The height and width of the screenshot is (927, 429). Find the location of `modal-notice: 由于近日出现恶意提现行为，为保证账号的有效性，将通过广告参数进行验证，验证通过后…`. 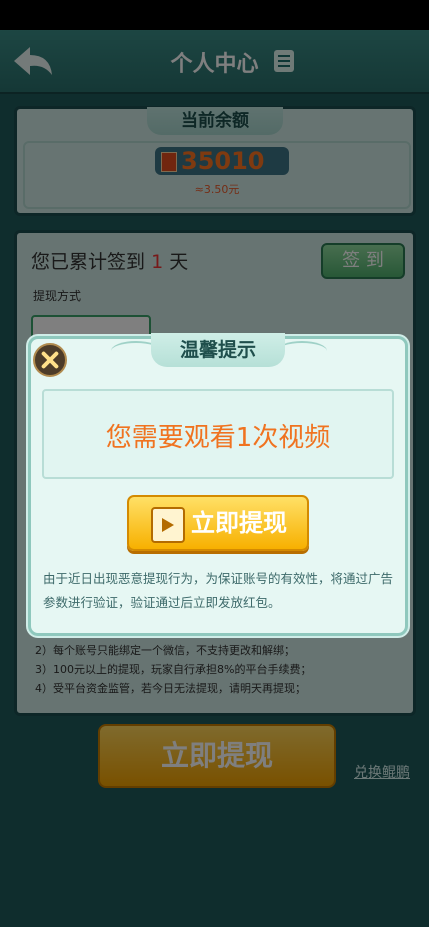

modal-notice: 由于近日出现恶意提现行为，为保证账号的有效性，将通过广告参数进行验证，验证通过后… is located at coordinates (218, 590).